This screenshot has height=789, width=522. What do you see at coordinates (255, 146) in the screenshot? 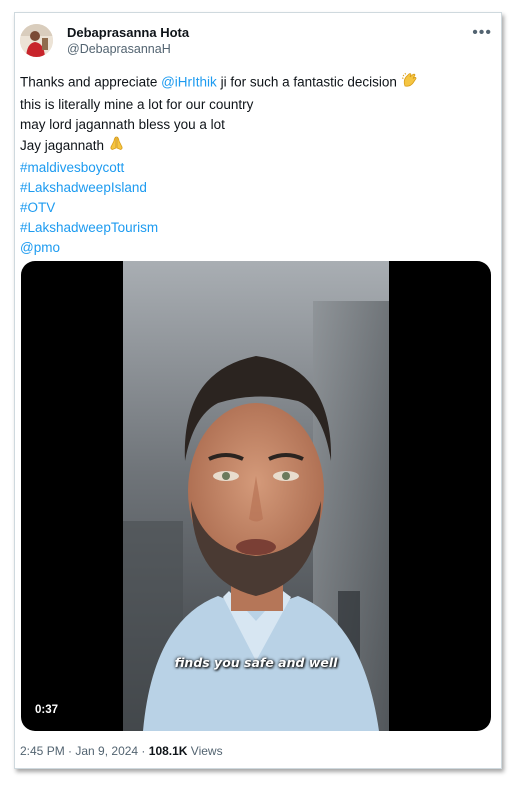
I see `tweet-line-4: Jay jagannath` at bounding box center [255, 146].